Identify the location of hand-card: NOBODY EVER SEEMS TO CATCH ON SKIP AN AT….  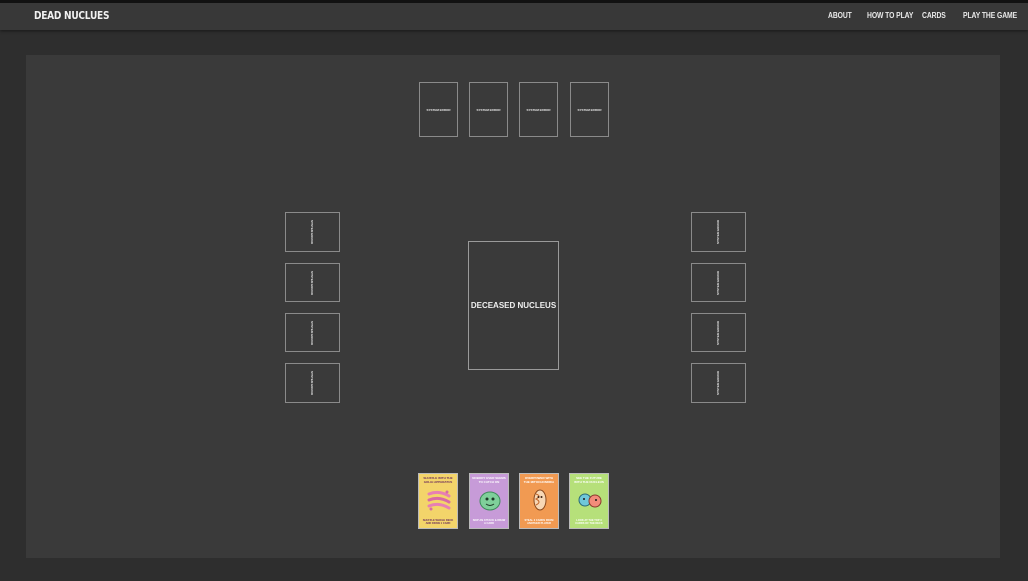
(489, 501).